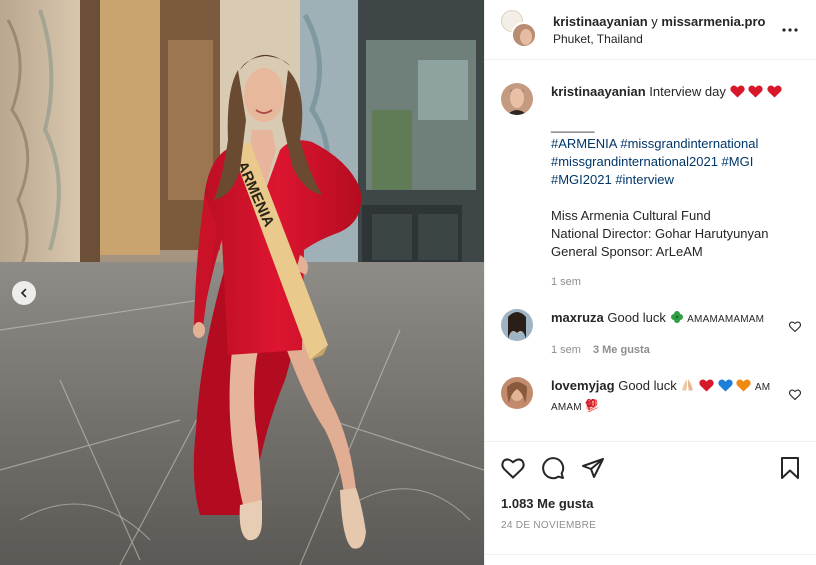 The width and height of the screenshot is (816, 565). I want to click on comment-time: 1 sem, so click(566, 350).